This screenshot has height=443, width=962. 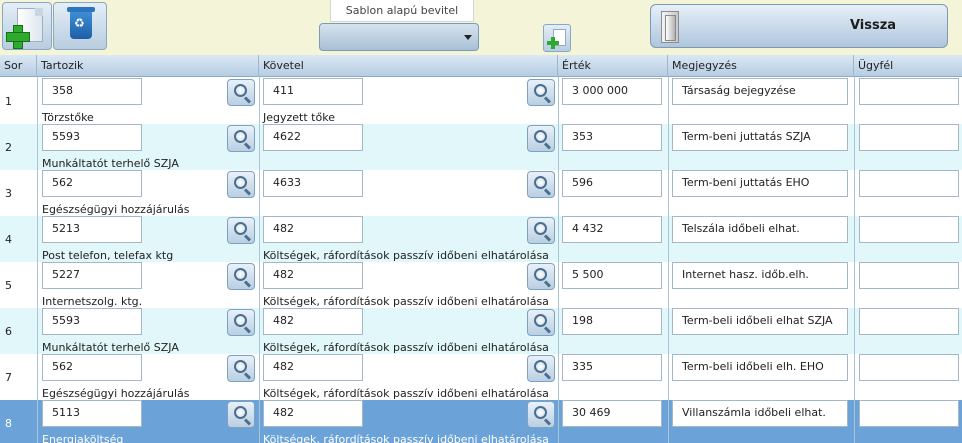 I want to click on row-number: 5, so click(x=8, y=285).